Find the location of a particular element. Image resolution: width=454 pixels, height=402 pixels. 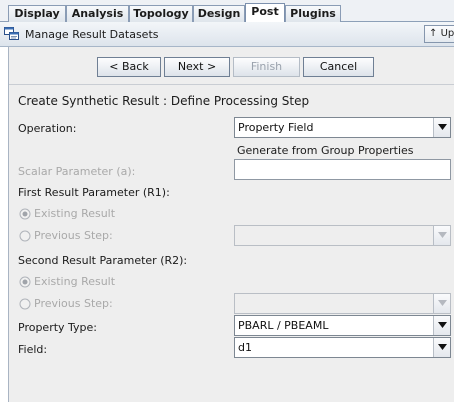

property-type-label: Property Type: is located at coordinates (58, 327).